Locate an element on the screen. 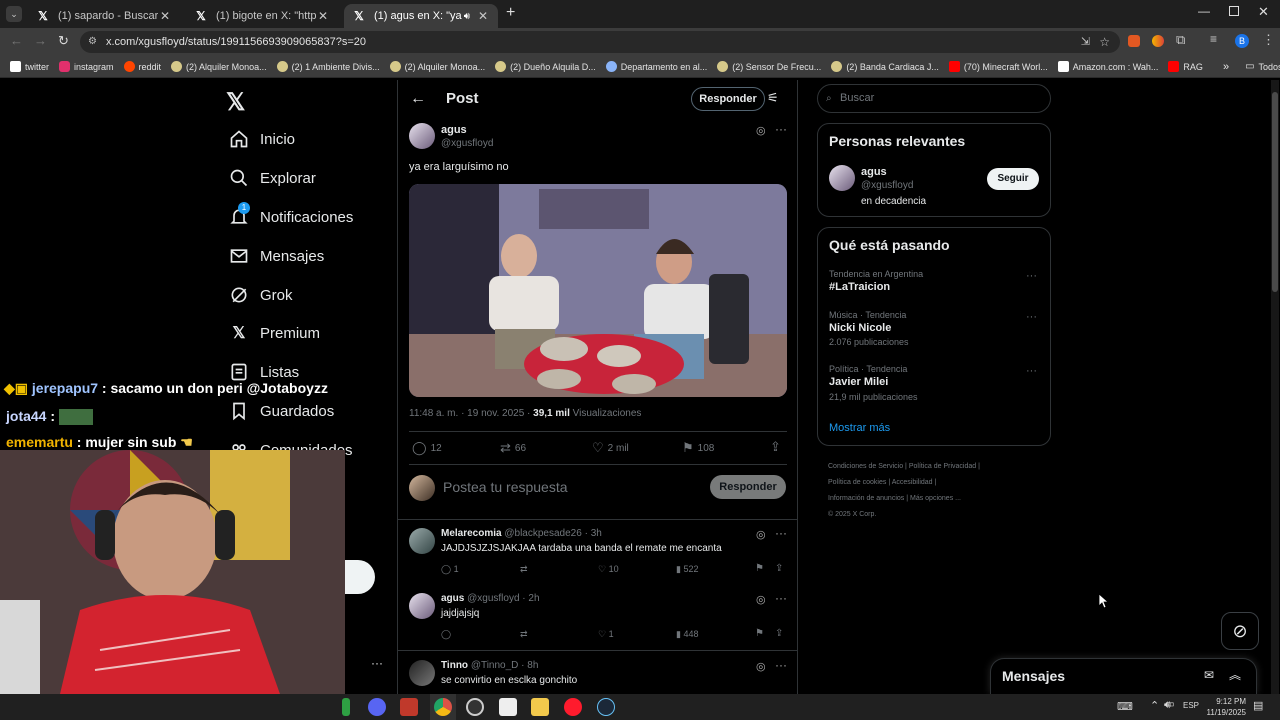  nav-item-premium: 𝕏 Premium is located at coordinates (274, 333).